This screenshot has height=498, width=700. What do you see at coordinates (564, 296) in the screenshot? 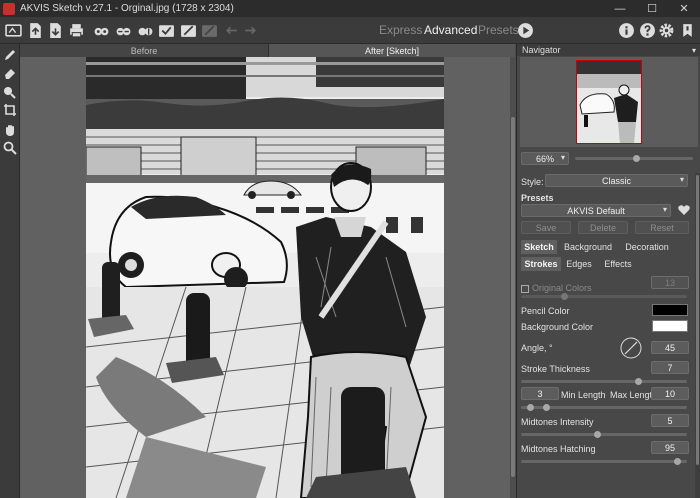
I see `original-colors-slider-knob` at bounding box center [564, 296].